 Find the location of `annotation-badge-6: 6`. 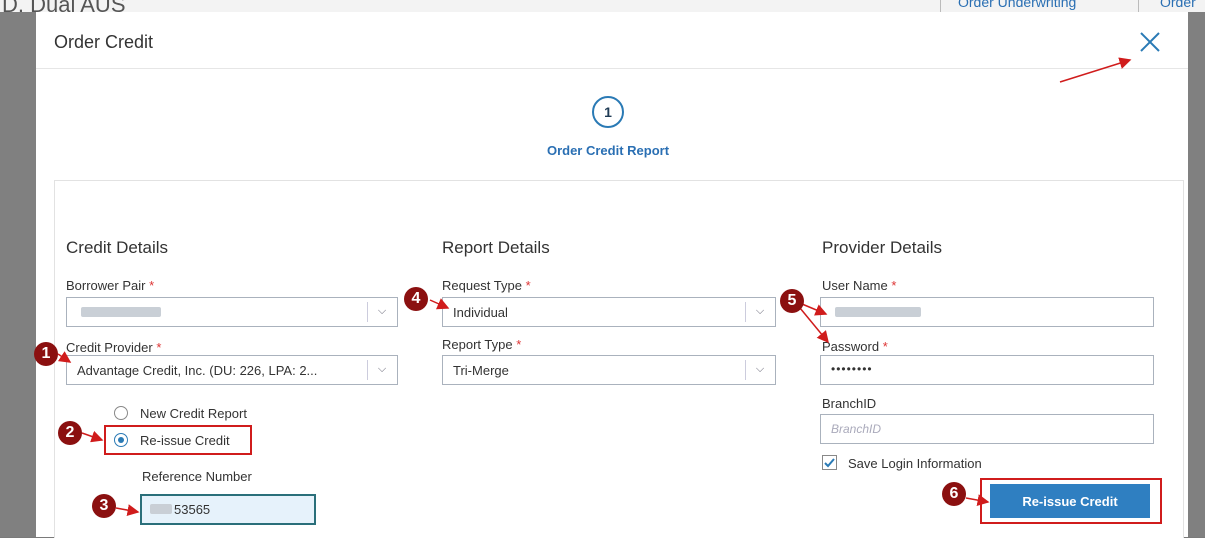

annotation-badge-6: 6 is located at coordinates (954, 494).